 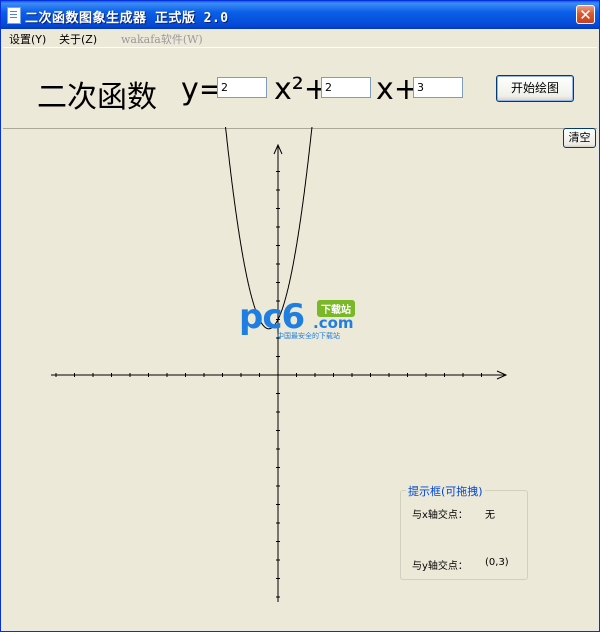 I want to click on coefficient-b-input, so click(x=346, y=87).